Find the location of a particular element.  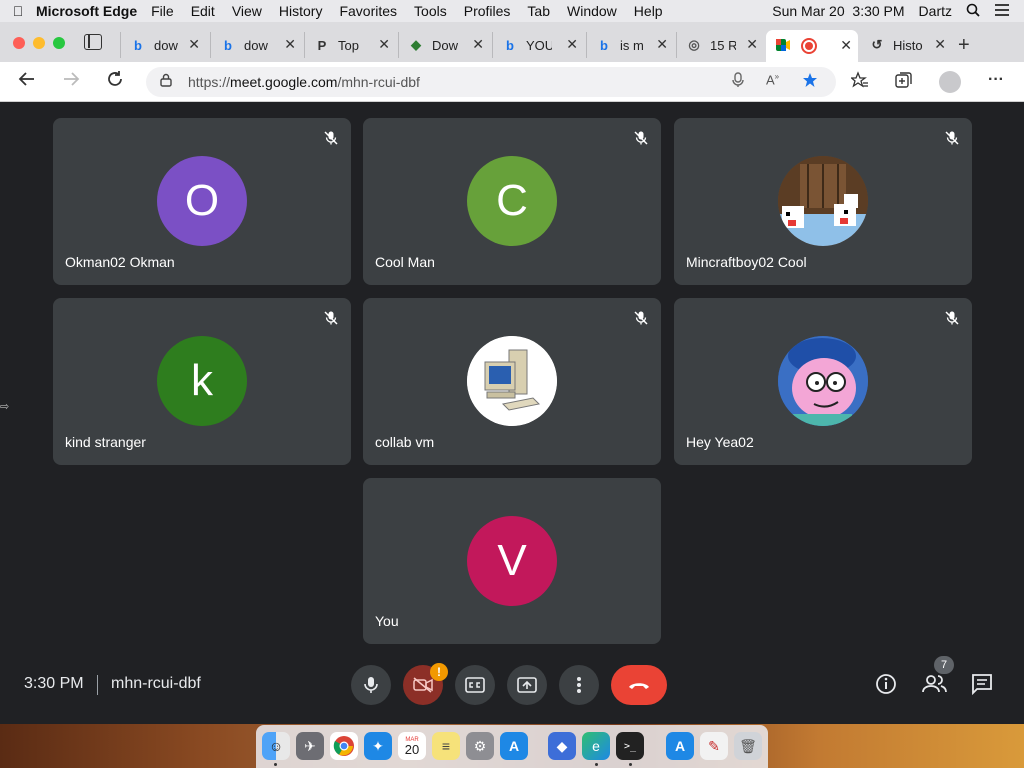

google-meet-icon is located at coordinates (783, 46).